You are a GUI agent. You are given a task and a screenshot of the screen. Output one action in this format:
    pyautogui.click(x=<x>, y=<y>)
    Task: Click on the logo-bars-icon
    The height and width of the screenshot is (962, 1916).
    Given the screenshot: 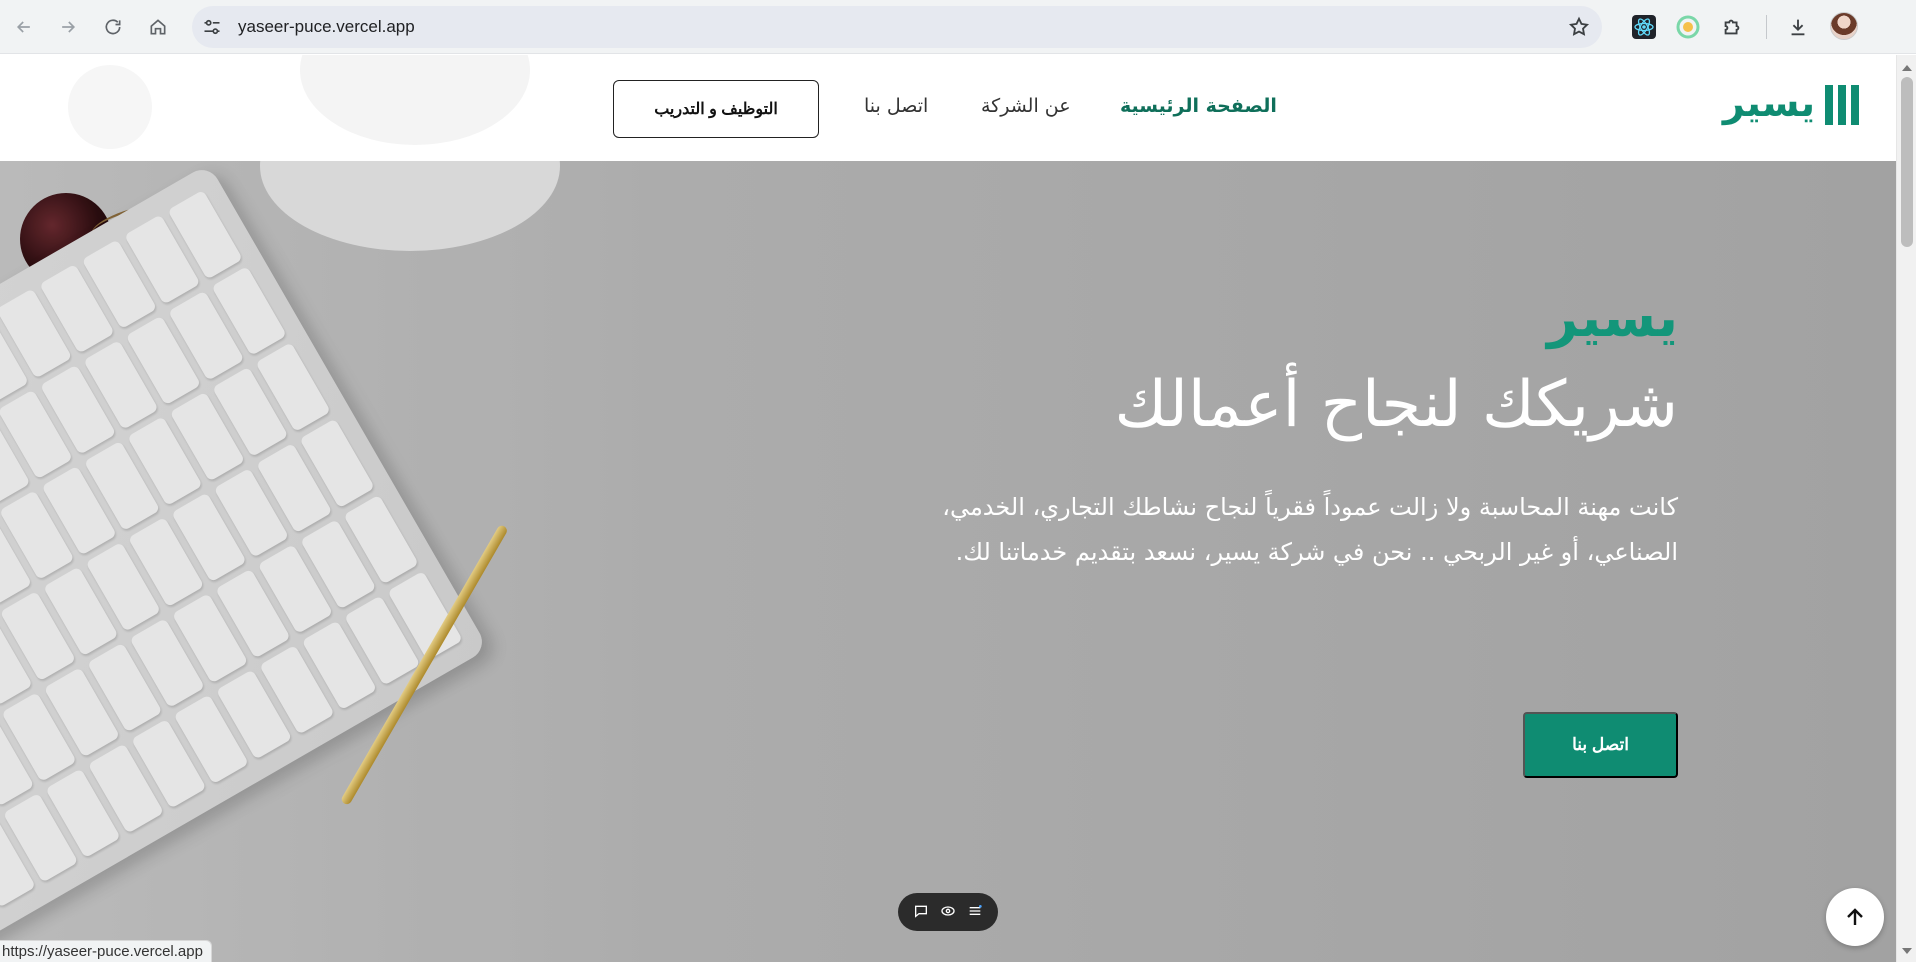 What is the action you would take?
    pyautogui.click(x=1842, y=105)
    